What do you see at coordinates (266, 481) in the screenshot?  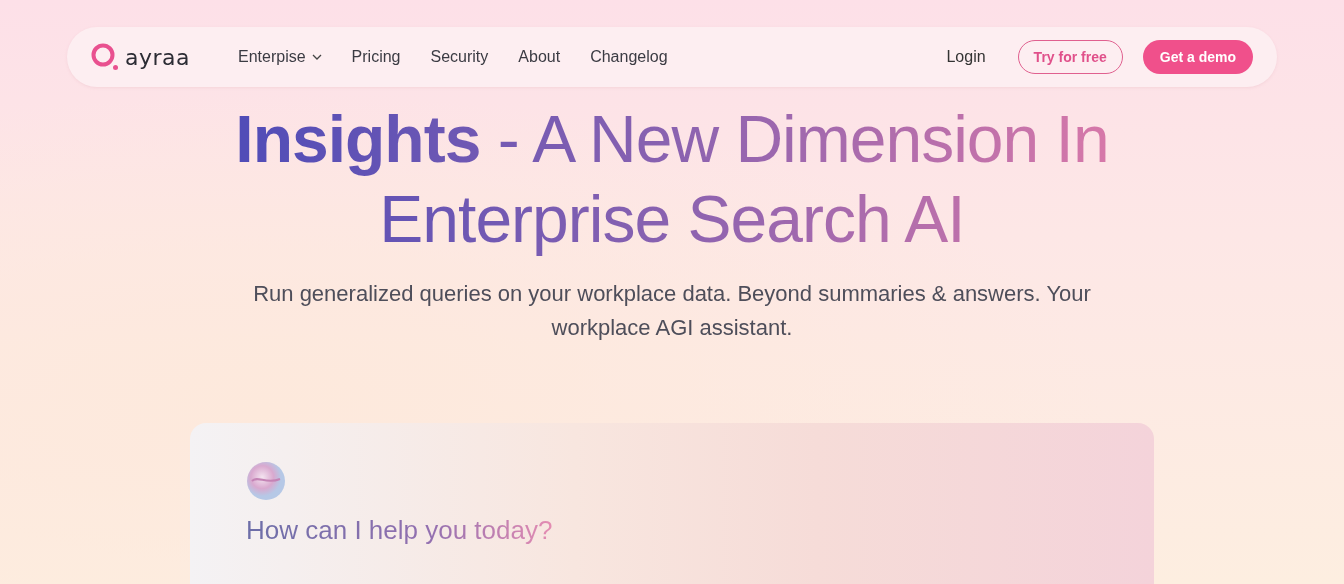 I see `orb-icon` at bounding box center [266, 481].